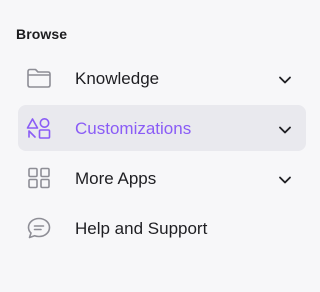 This screenshot has width=320, height=292. What do you see at coordinates (39, 128) in the screenshot?
I see `shapes-icon` at bounding box center [39, 128].